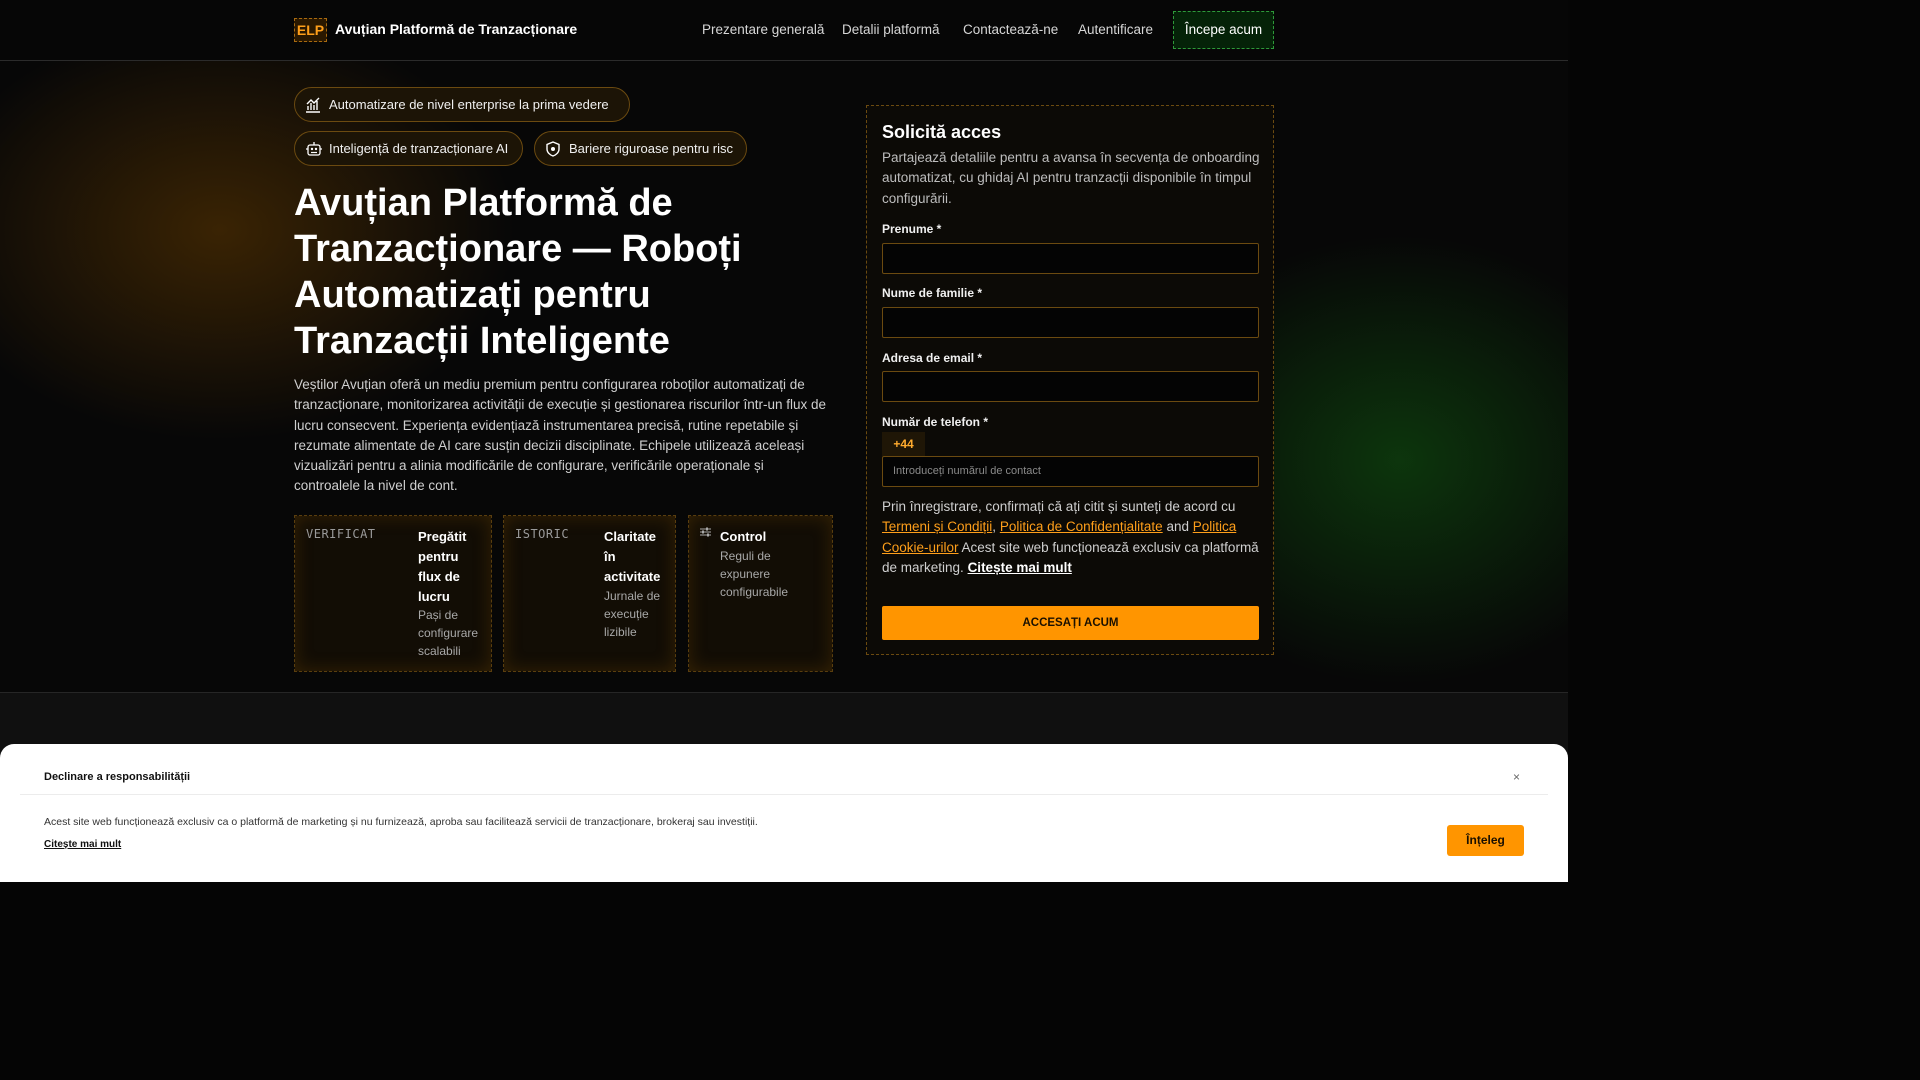 The width and height of the screenshot is (1920, 1080). I want to click on robot-icon, so click(314, 149).